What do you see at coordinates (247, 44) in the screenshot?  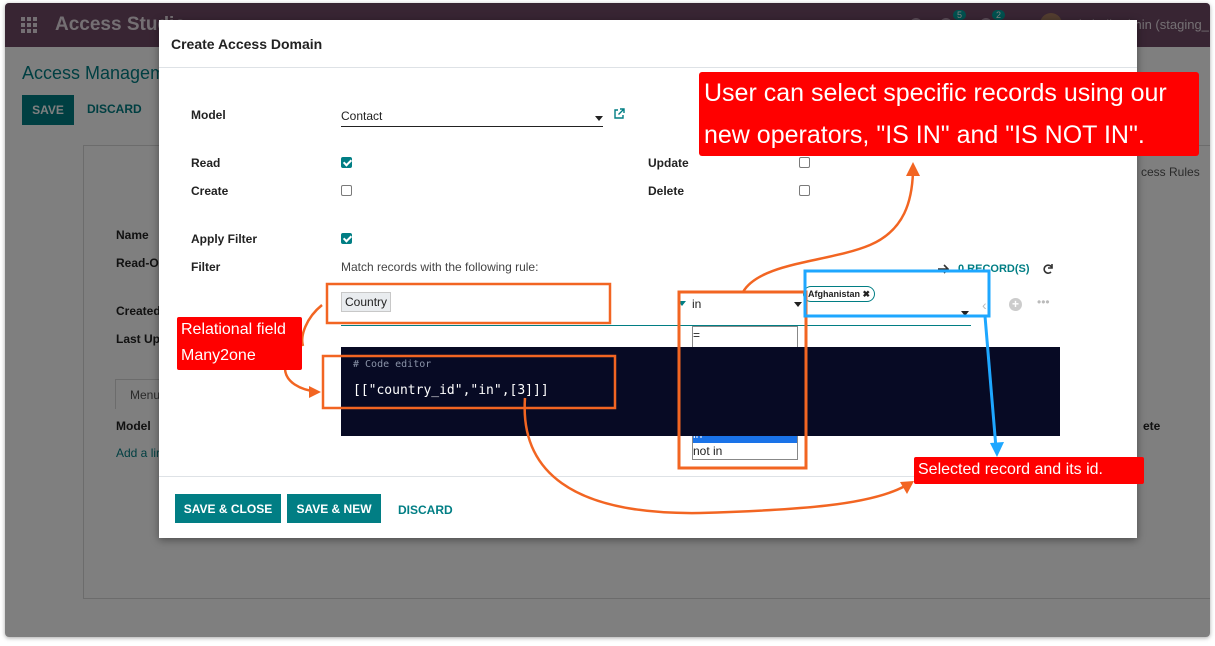 I see `modal-title: Create Access Domain` at bounding box center [247, 44].